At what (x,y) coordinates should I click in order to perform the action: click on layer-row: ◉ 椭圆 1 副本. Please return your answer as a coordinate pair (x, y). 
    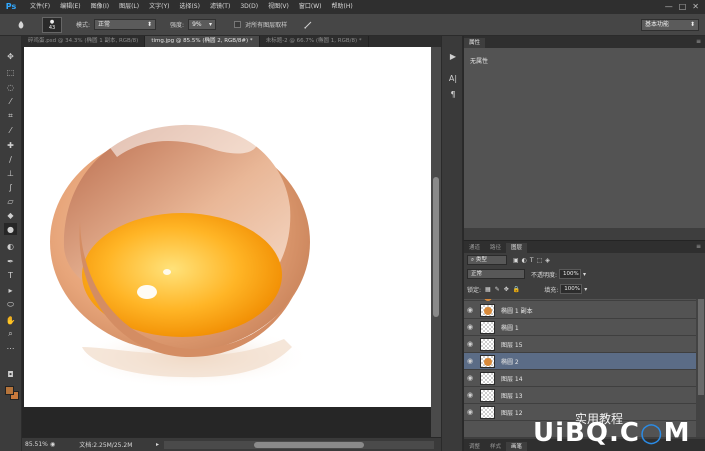
    Looking at the image, I should click on (580, 310).